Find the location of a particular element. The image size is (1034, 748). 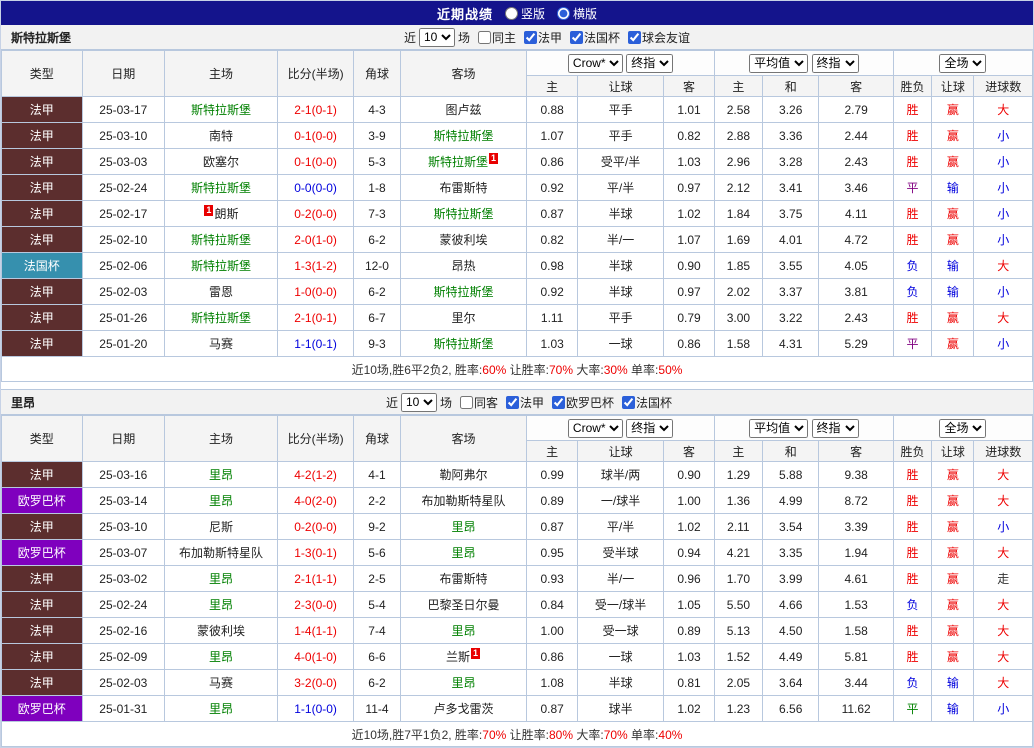

home-team-cell: 蒙彼利埃 is located at coordinates (221, 630).